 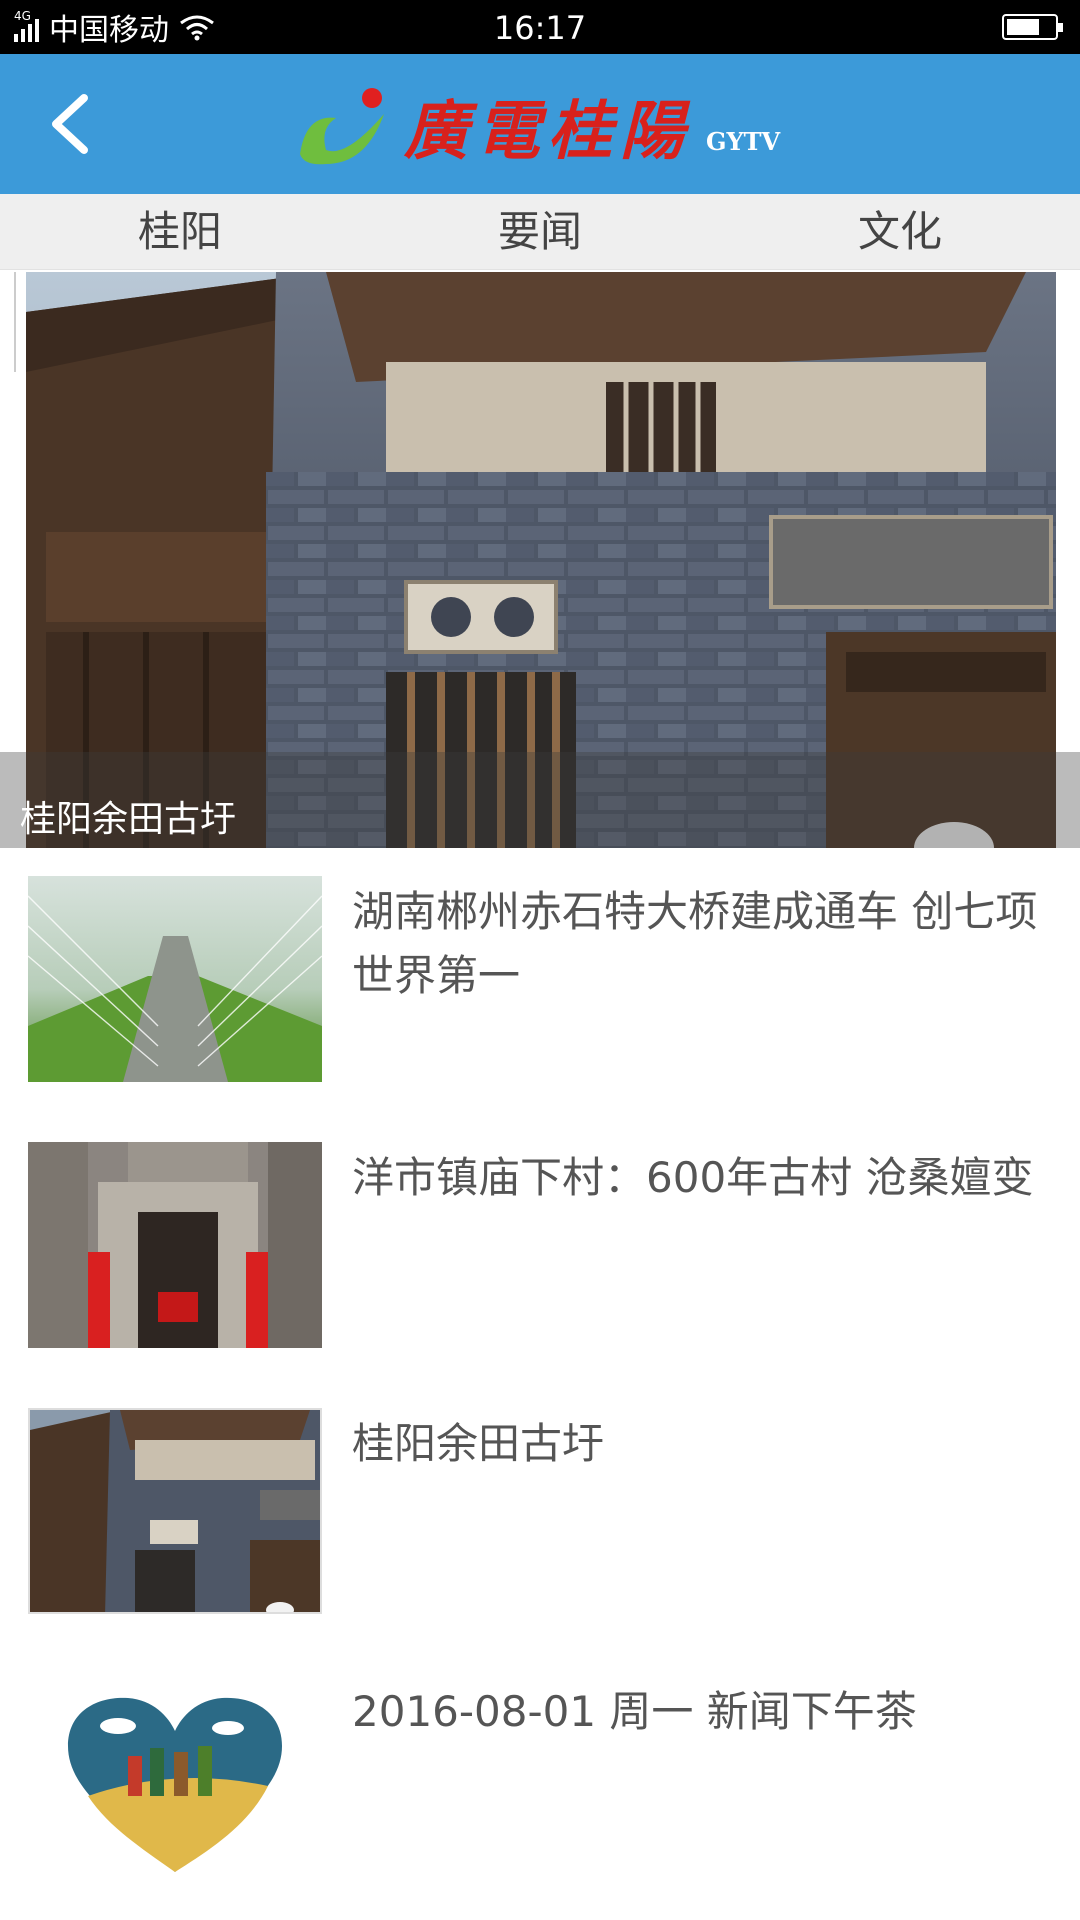 I want to click on tab-news: 要闻, so click(x=540, y=231).